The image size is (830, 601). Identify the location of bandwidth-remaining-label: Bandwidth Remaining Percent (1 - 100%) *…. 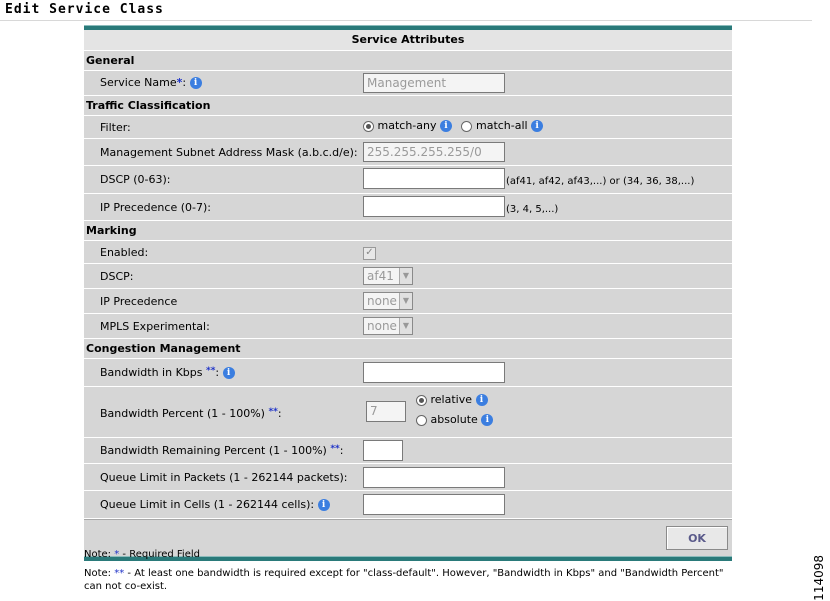
(222, 450).